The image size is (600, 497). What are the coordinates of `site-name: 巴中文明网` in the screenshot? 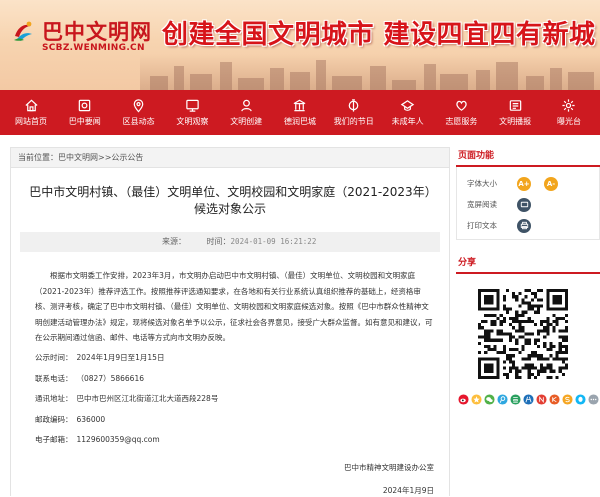 It's located at (97, 32).